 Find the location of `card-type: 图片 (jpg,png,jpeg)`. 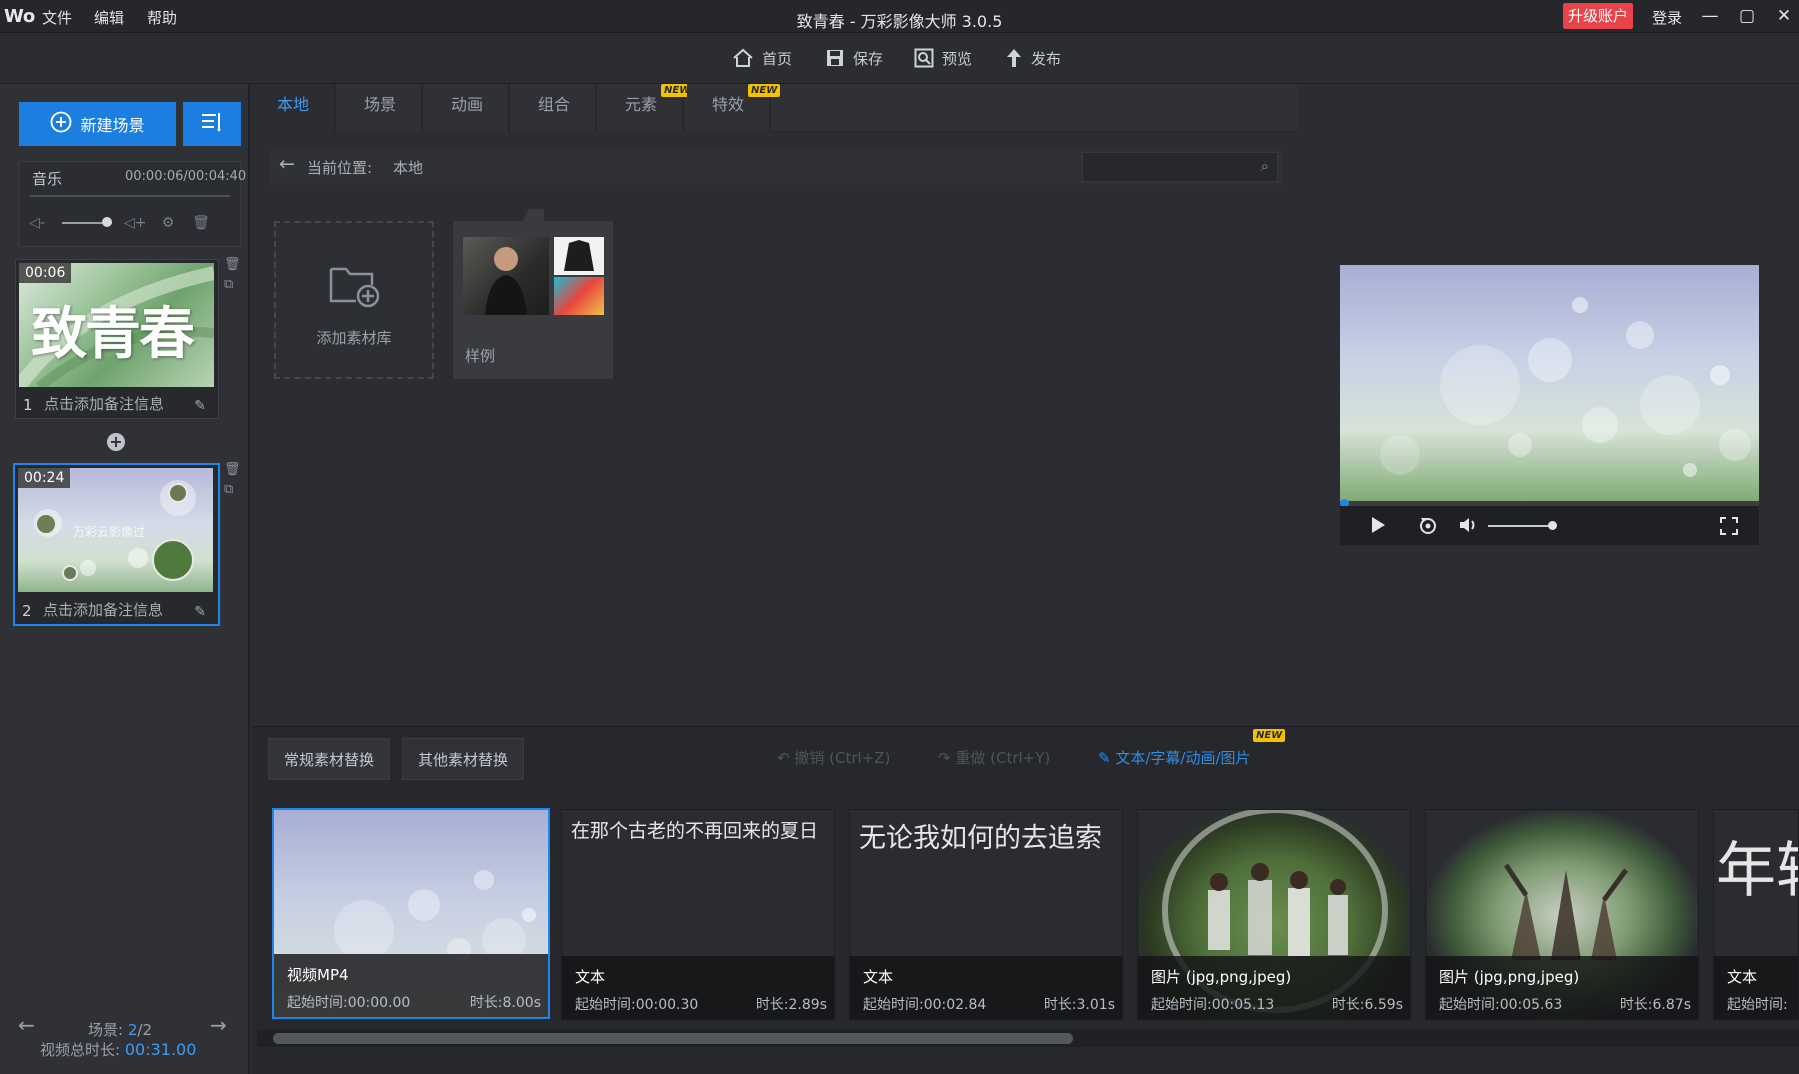

card-type: 图片 (jpg,png,jpeg) is located at coordinates (1221, 977).